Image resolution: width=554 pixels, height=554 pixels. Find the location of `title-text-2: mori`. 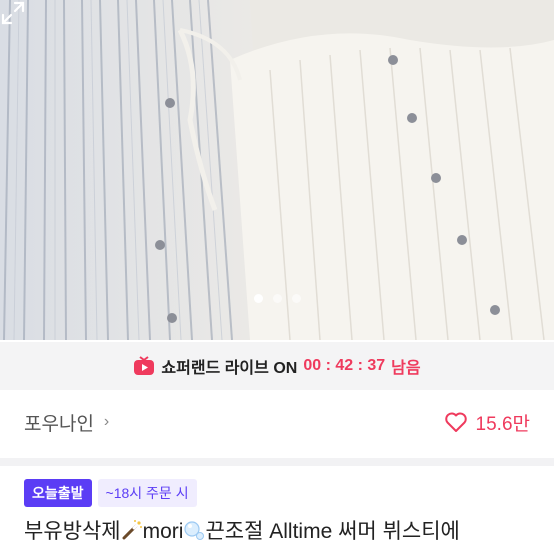

title-text-2: mori is located at coordinates (163, 531).